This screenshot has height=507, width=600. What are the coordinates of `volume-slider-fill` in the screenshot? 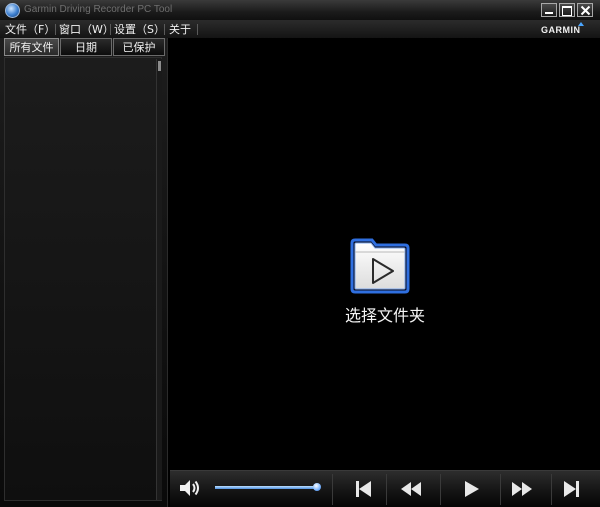 It's located at (266, 487).